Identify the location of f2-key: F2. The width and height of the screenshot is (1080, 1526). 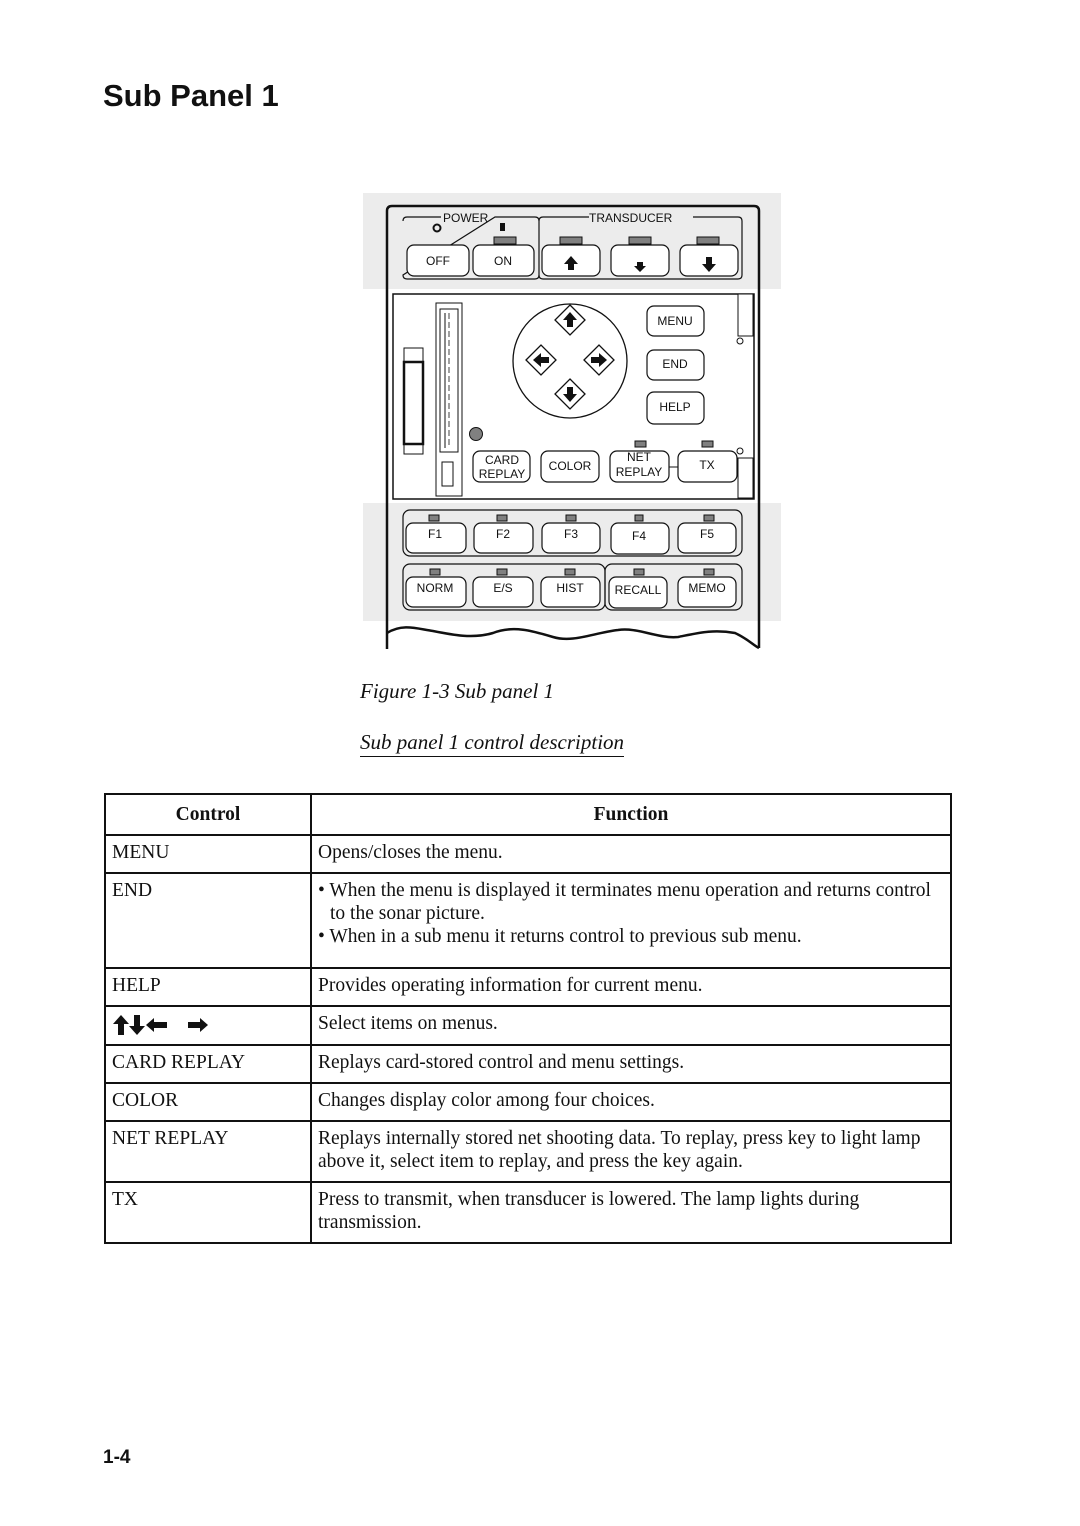
(503, 538).